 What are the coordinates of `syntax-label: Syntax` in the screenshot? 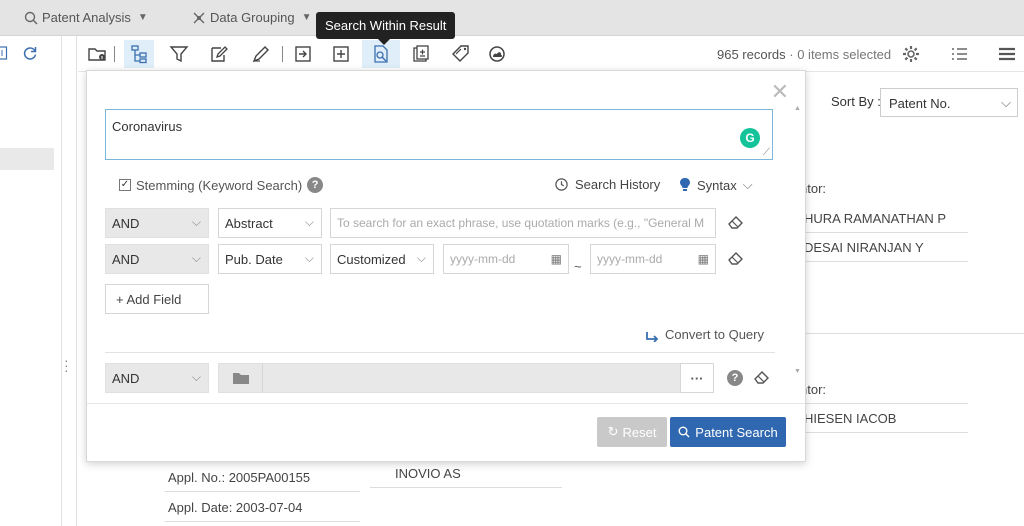 It's located at (717, 185).